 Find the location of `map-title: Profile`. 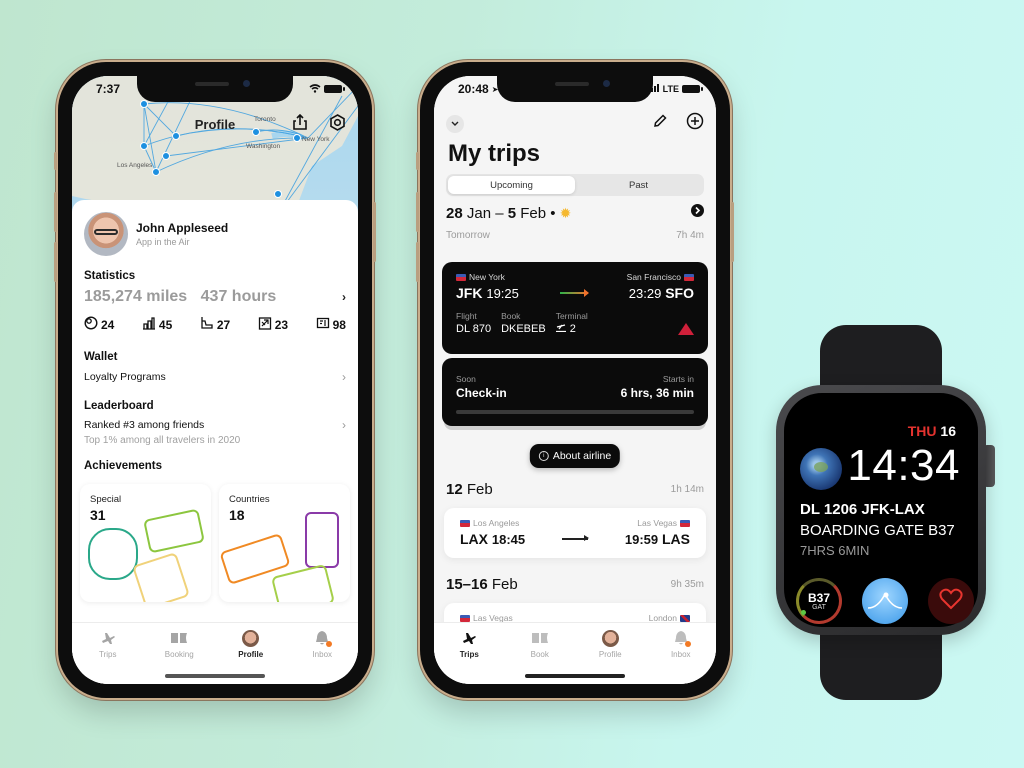

map-title: Profile is located at coordinates (215, 124).